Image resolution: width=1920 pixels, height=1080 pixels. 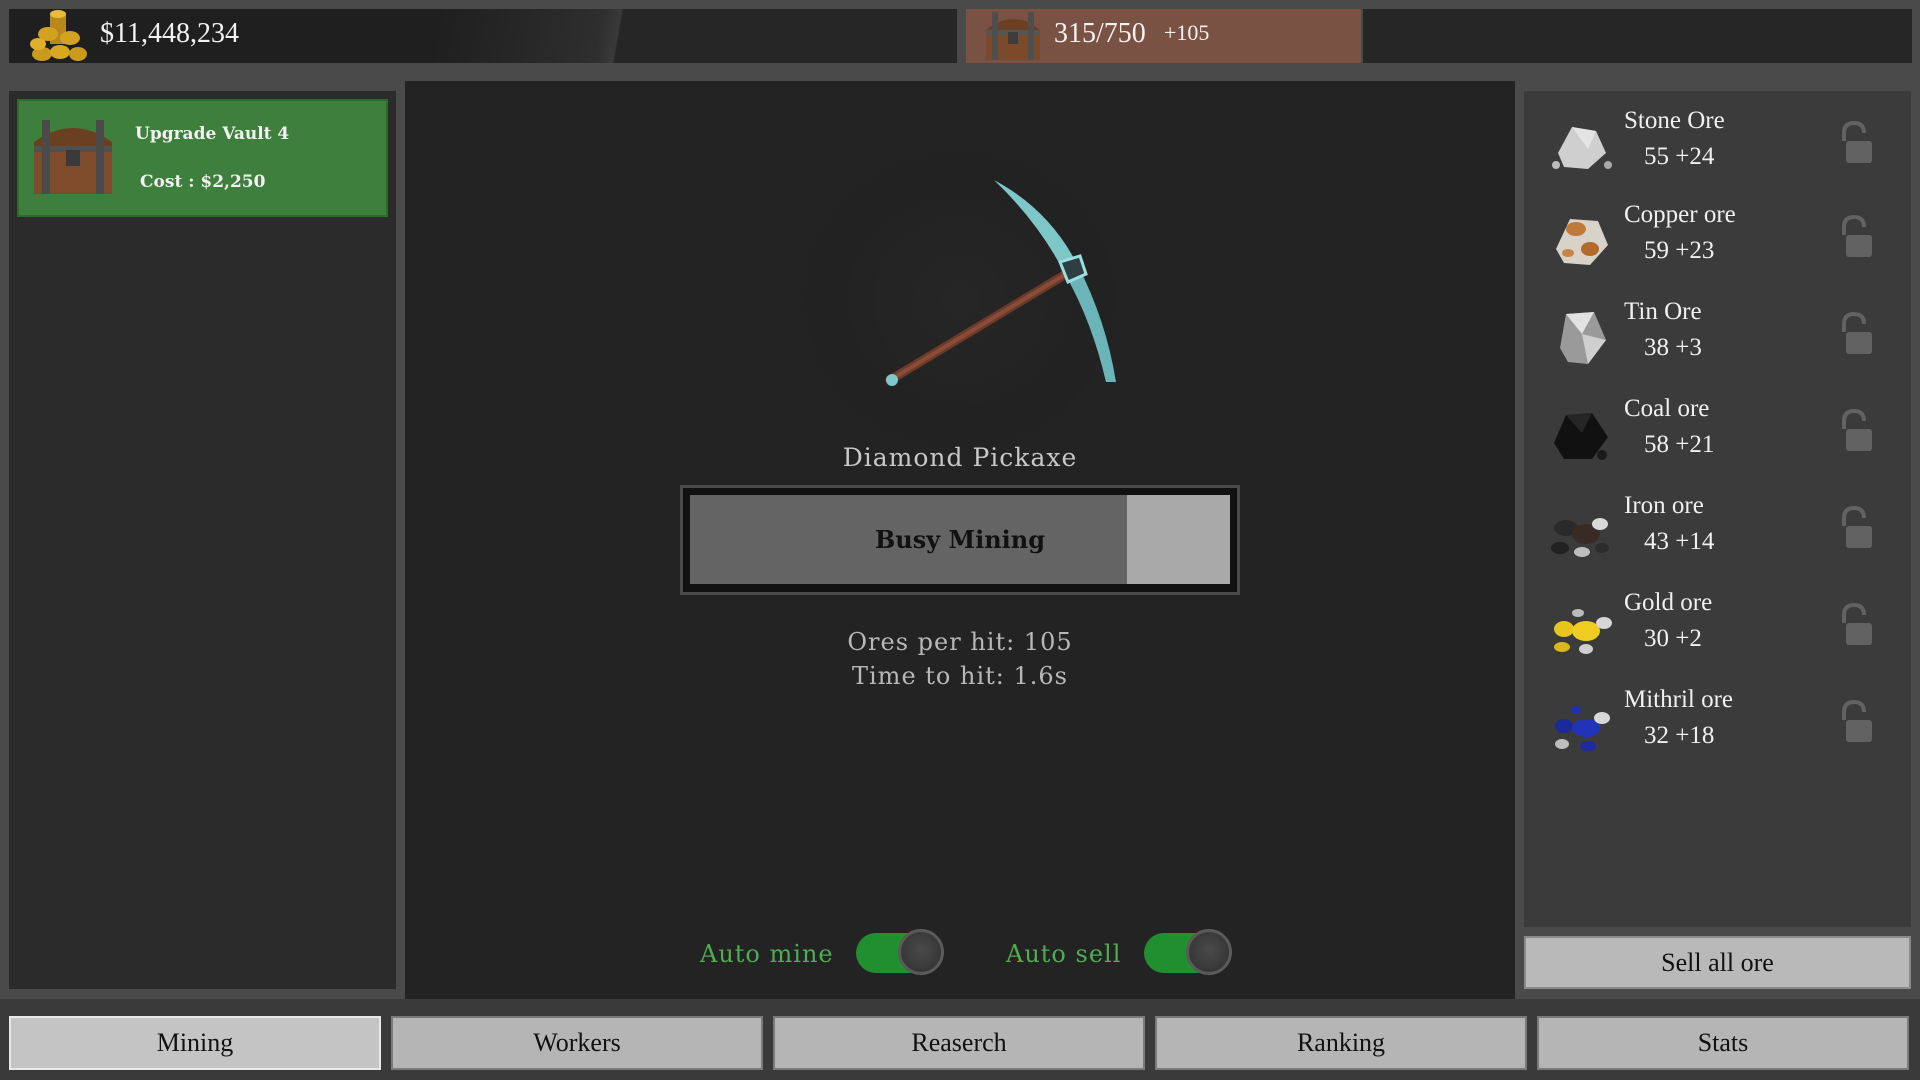 What do you see at coordinates (1637, 36) in the screenshot?
I see `top-right-bar` at bounding box center [1637, 36].